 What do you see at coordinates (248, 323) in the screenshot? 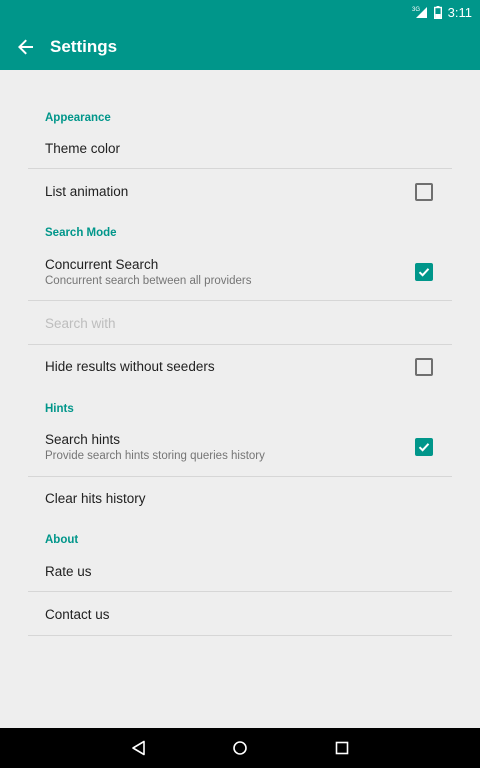
I see `pref-search-with: Search with` at bounding box center [248, 323].